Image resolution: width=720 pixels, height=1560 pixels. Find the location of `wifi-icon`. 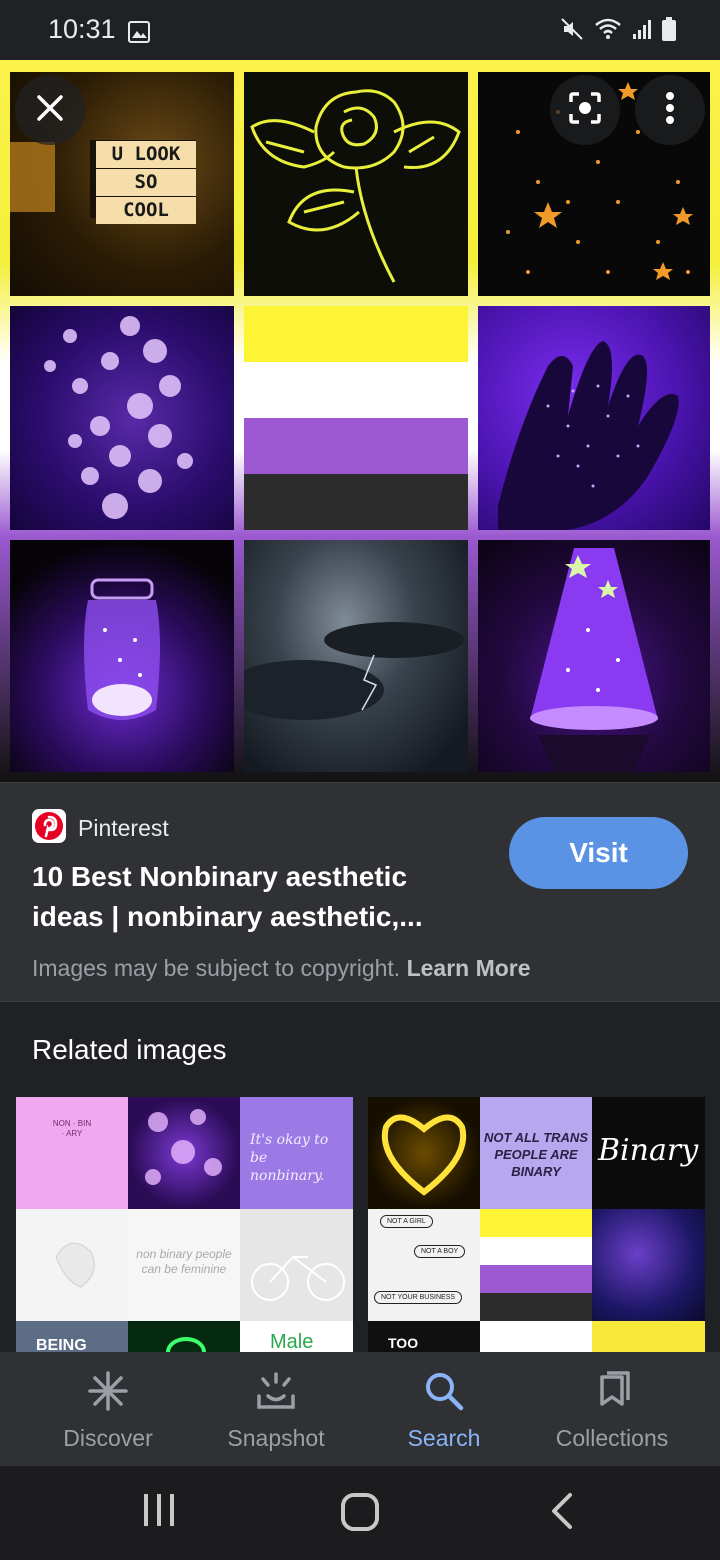

wifi-icon is located at coordinates (608, 31).